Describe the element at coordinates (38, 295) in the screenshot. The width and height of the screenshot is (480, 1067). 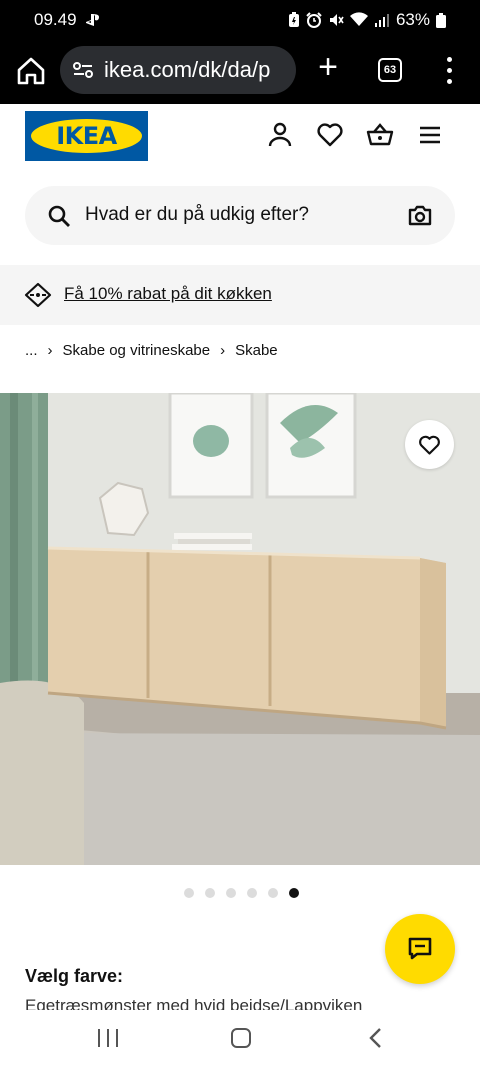
I see `price-tag-icon` at that location.